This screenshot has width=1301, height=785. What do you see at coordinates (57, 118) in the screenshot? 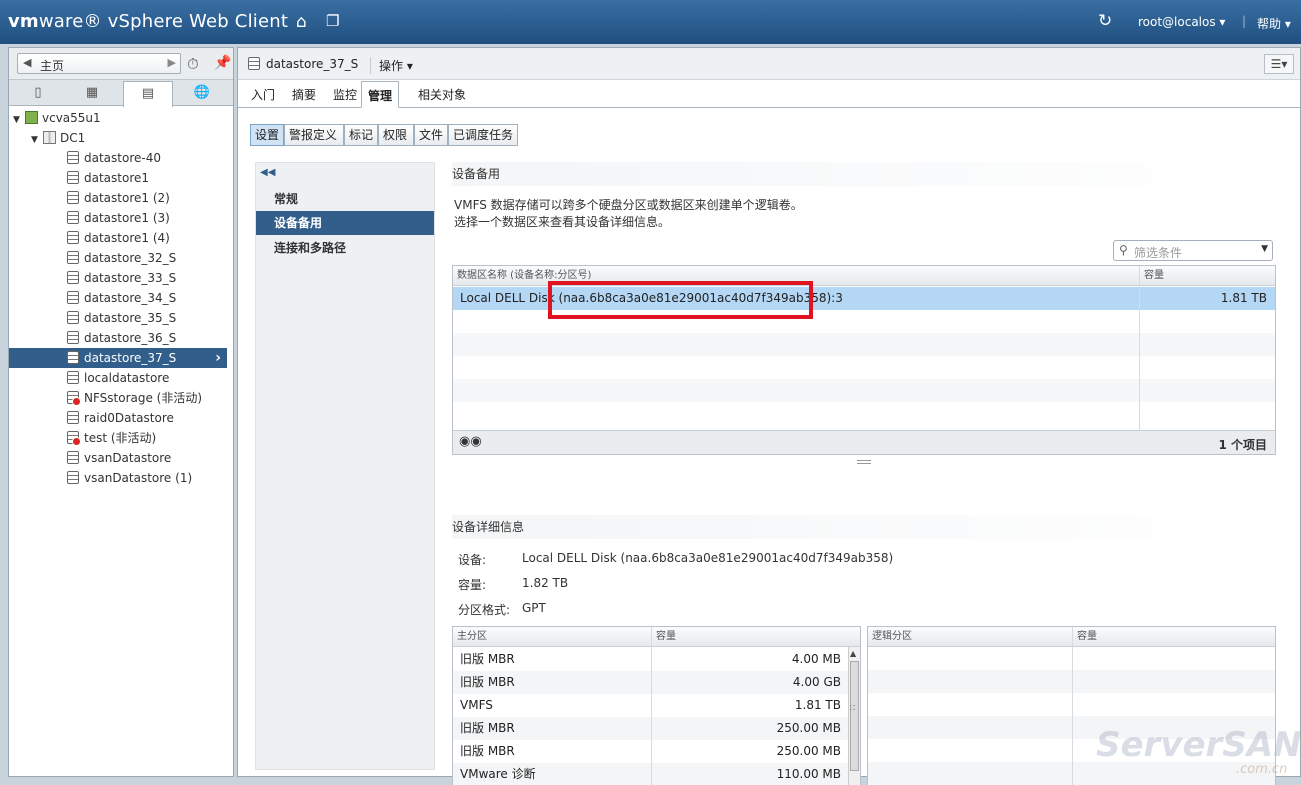
I see `tree-node-vcenter: ▼ vcva55u1` at bounding box center [57, 118].